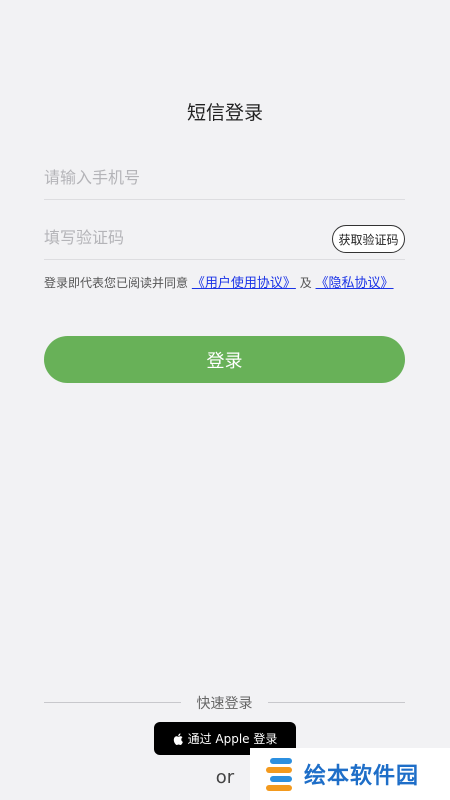 This screenshot has height=800, width=450. What do you see at coordinates (232, 739) in the screenshot?
I see `apple-login-label: 通过 Apple 登录` at bounding box center [232, 739].